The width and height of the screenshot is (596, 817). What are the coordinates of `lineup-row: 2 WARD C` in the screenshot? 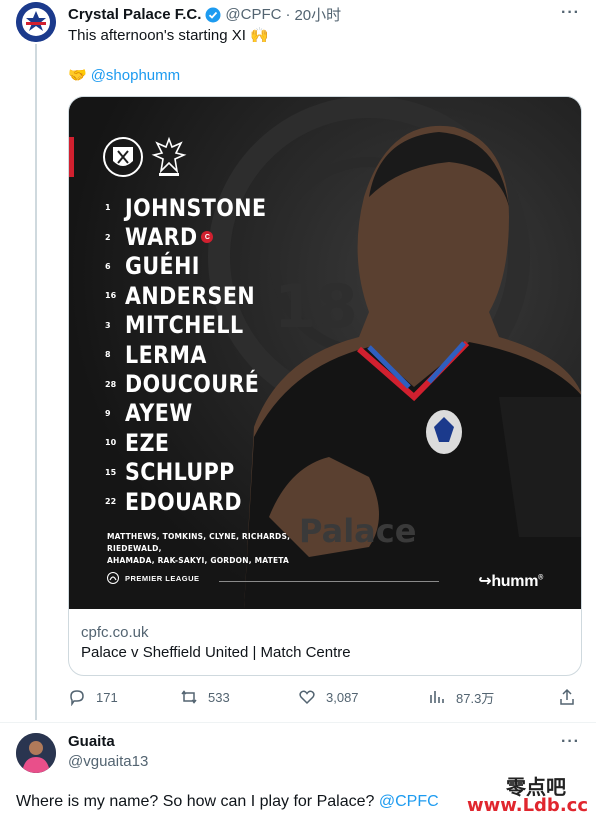 It's located at (197, 236).